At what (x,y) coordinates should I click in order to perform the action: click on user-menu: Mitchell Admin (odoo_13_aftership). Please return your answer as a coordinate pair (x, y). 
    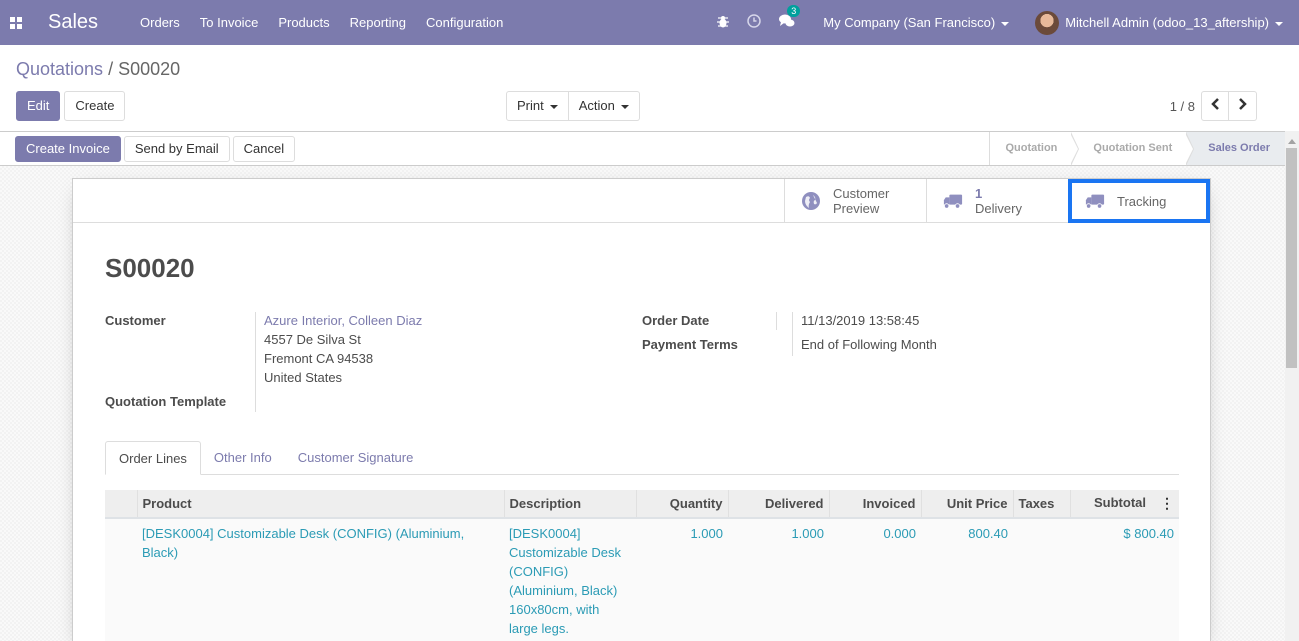
    Looking at the image, I should click on (1174, 22).